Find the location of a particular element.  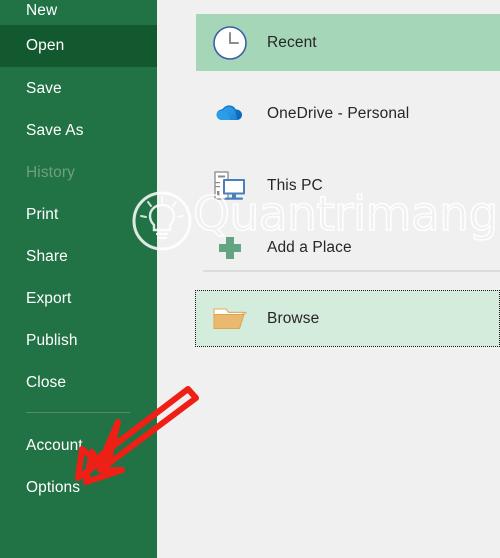

sidebar-item-publish: Publish is located at coordinates (78, 341).